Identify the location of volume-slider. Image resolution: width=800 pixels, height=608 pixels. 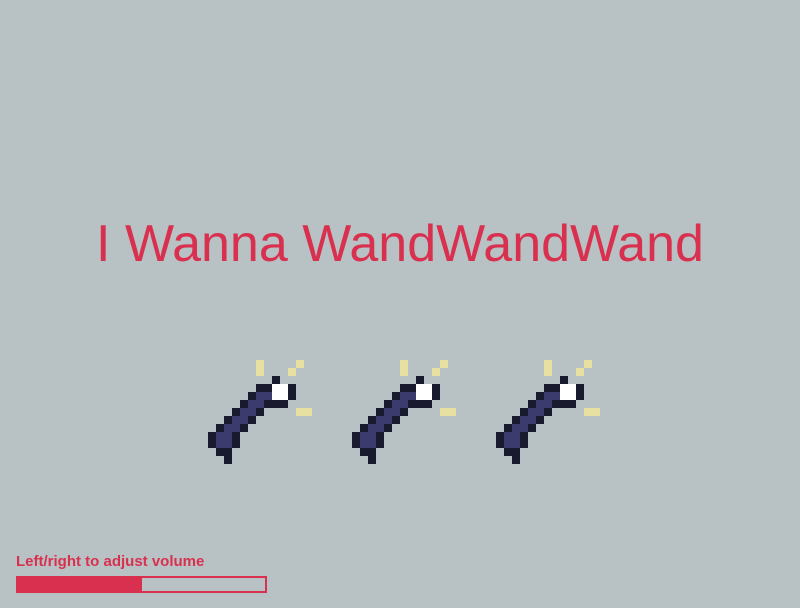
(141, 584).